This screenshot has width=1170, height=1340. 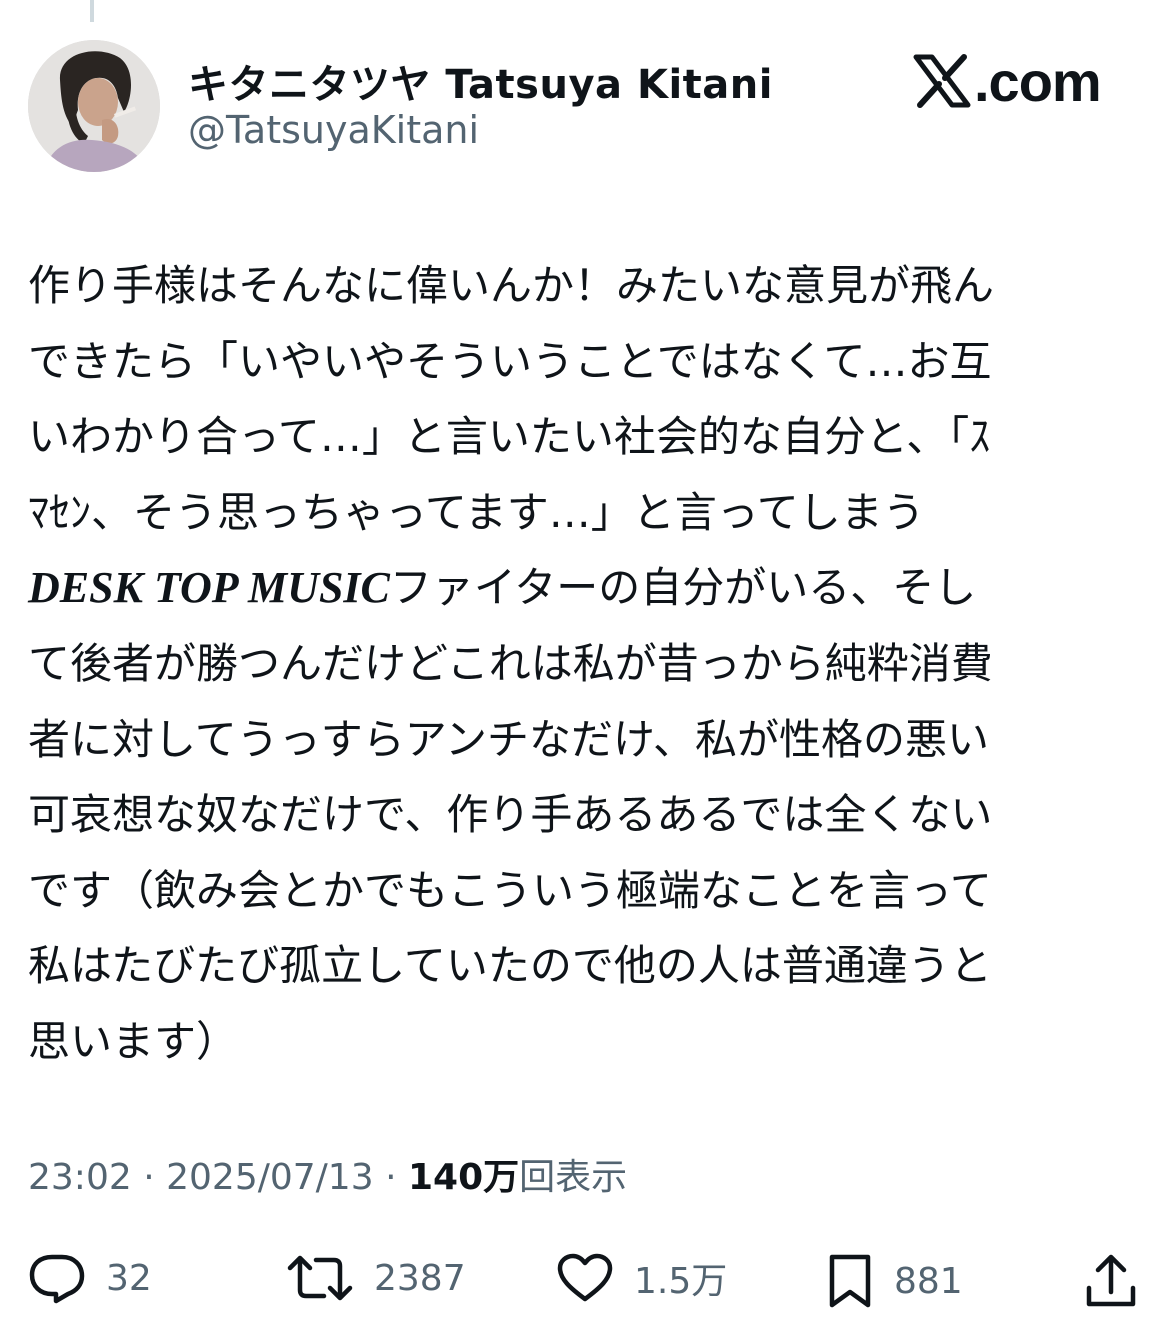 What do you see at coordinates (942, 81) in the screenshot?
I see `x-logo-icon` at bounding box center [942, 81].